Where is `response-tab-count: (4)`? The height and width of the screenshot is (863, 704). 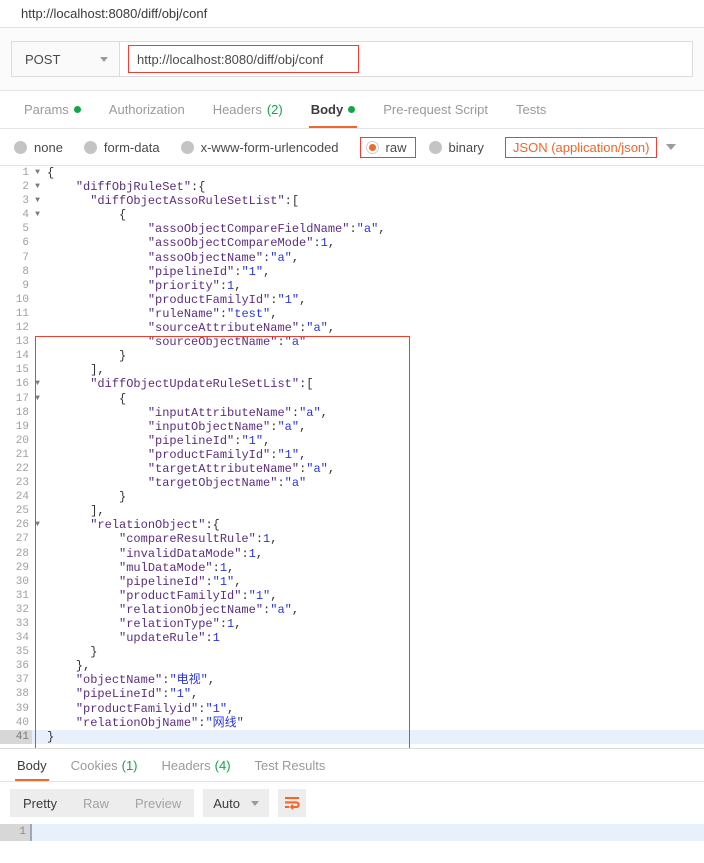
response-tab-count: (4) is located at coordinates (222, 765).